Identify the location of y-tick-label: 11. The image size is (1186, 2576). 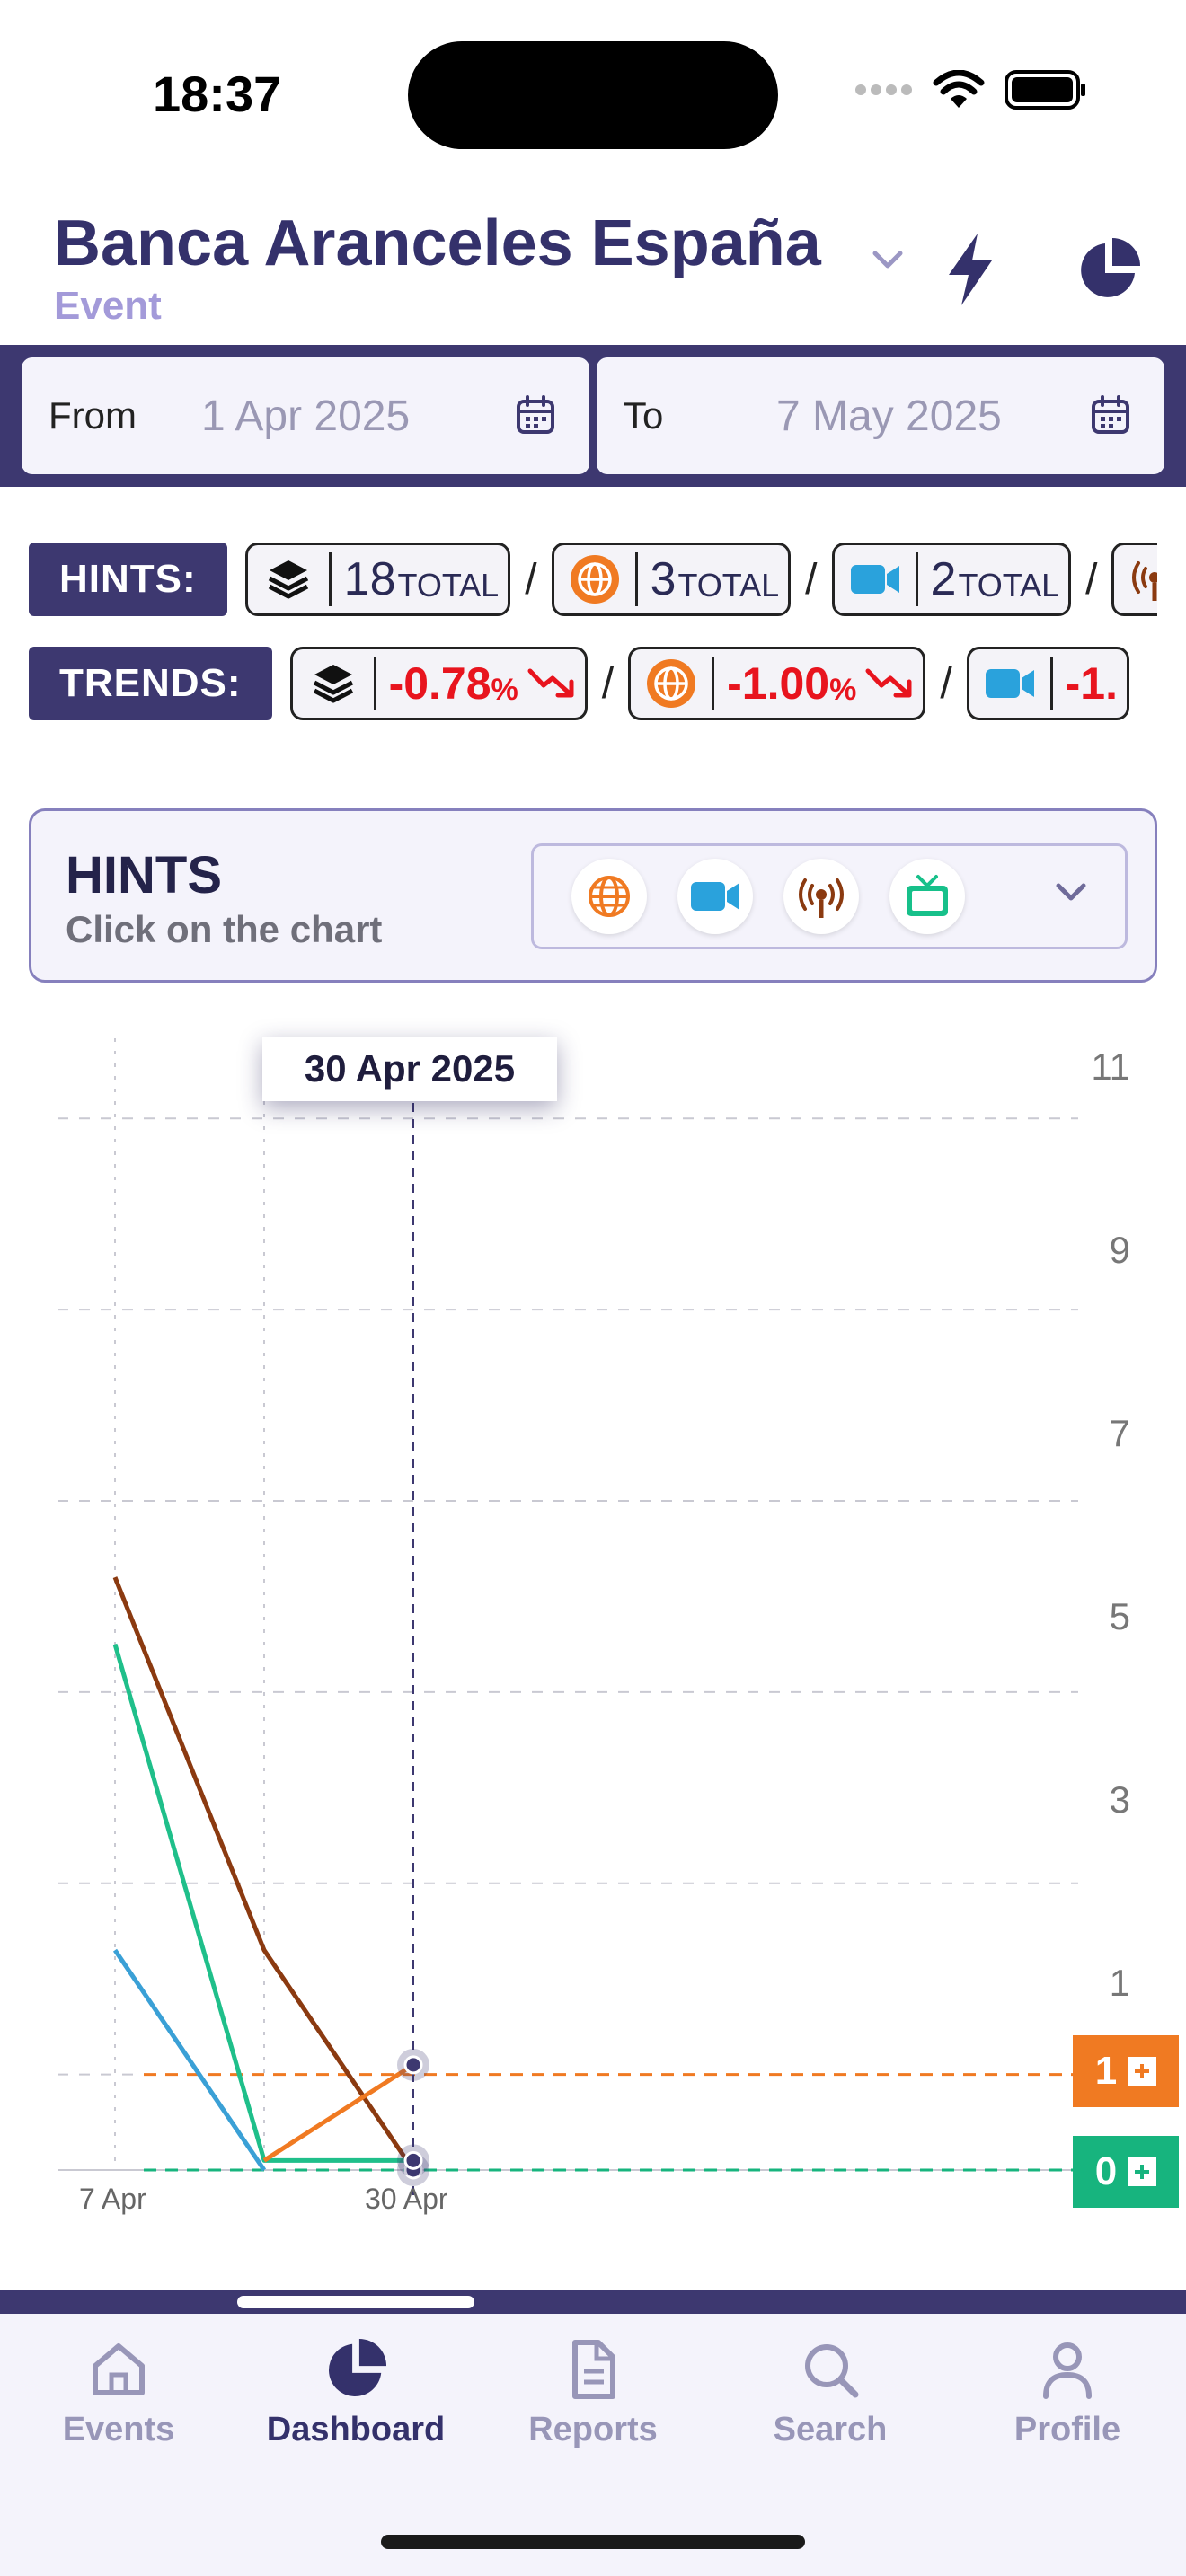
(1110, 1066).